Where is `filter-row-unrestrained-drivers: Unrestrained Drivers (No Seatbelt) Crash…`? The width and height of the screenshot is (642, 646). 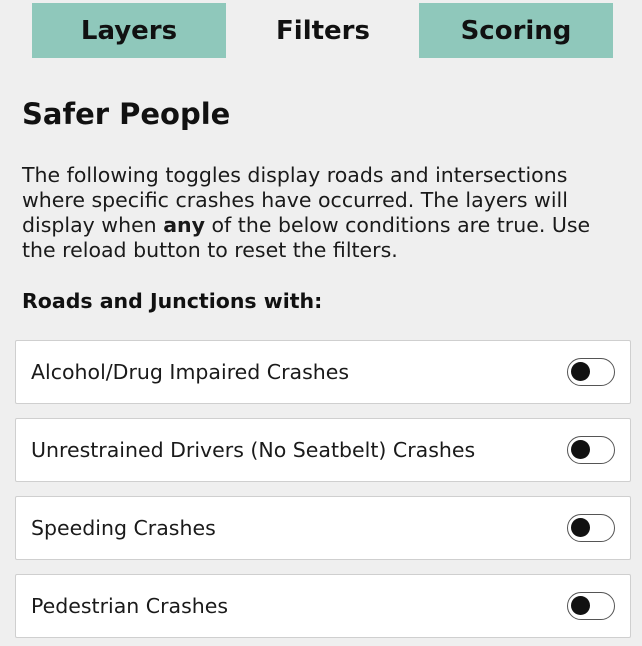 filter-row-unrestrained-drivers: Unrestrained Drivers (No Seatbelt) Crash… is located at coordinates (323, 450).